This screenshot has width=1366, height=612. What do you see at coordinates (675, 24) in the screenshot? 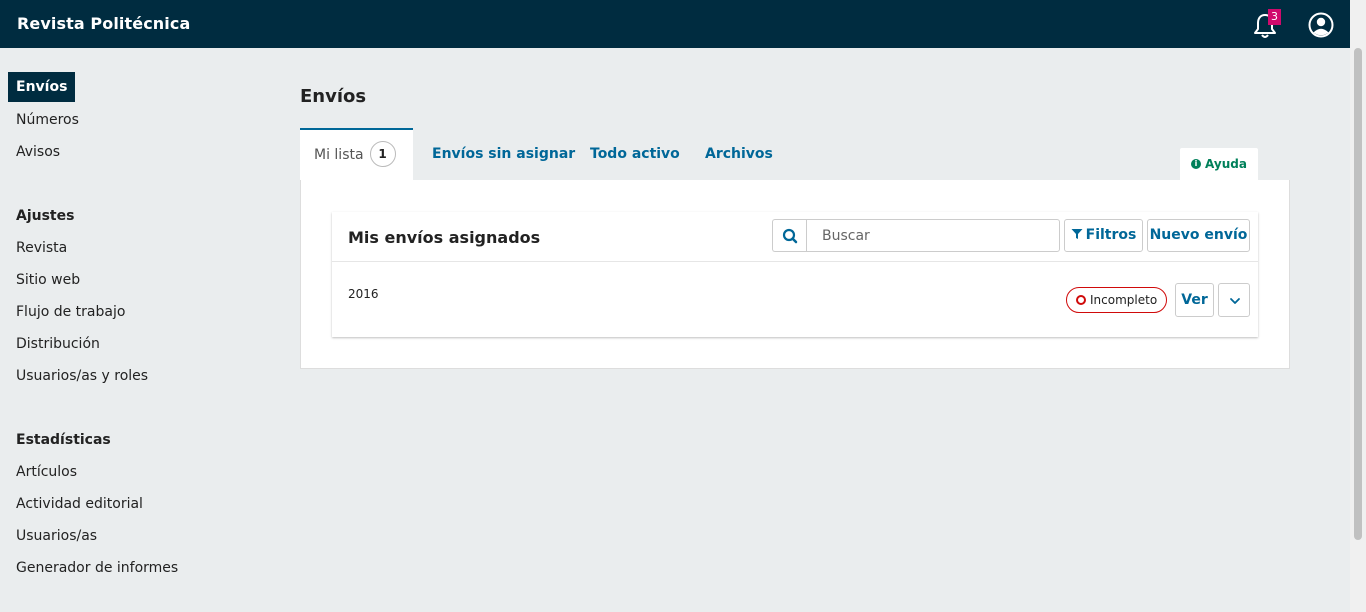
I see `top-header: Revista Politécnica 3` at bounding box center [675, 24].